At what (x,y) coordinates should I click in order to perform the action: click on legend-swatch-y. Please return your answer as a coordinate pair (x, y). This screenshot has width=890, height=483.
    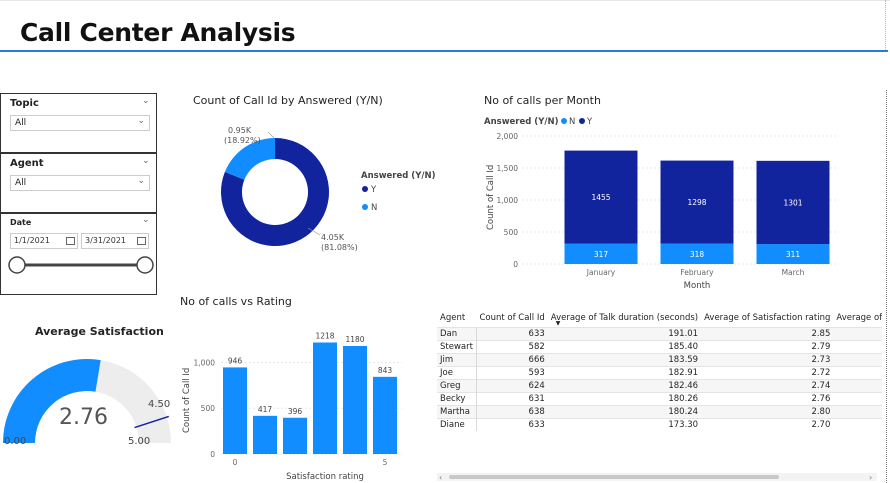
    Looking at the image, I should click on (582, 121).